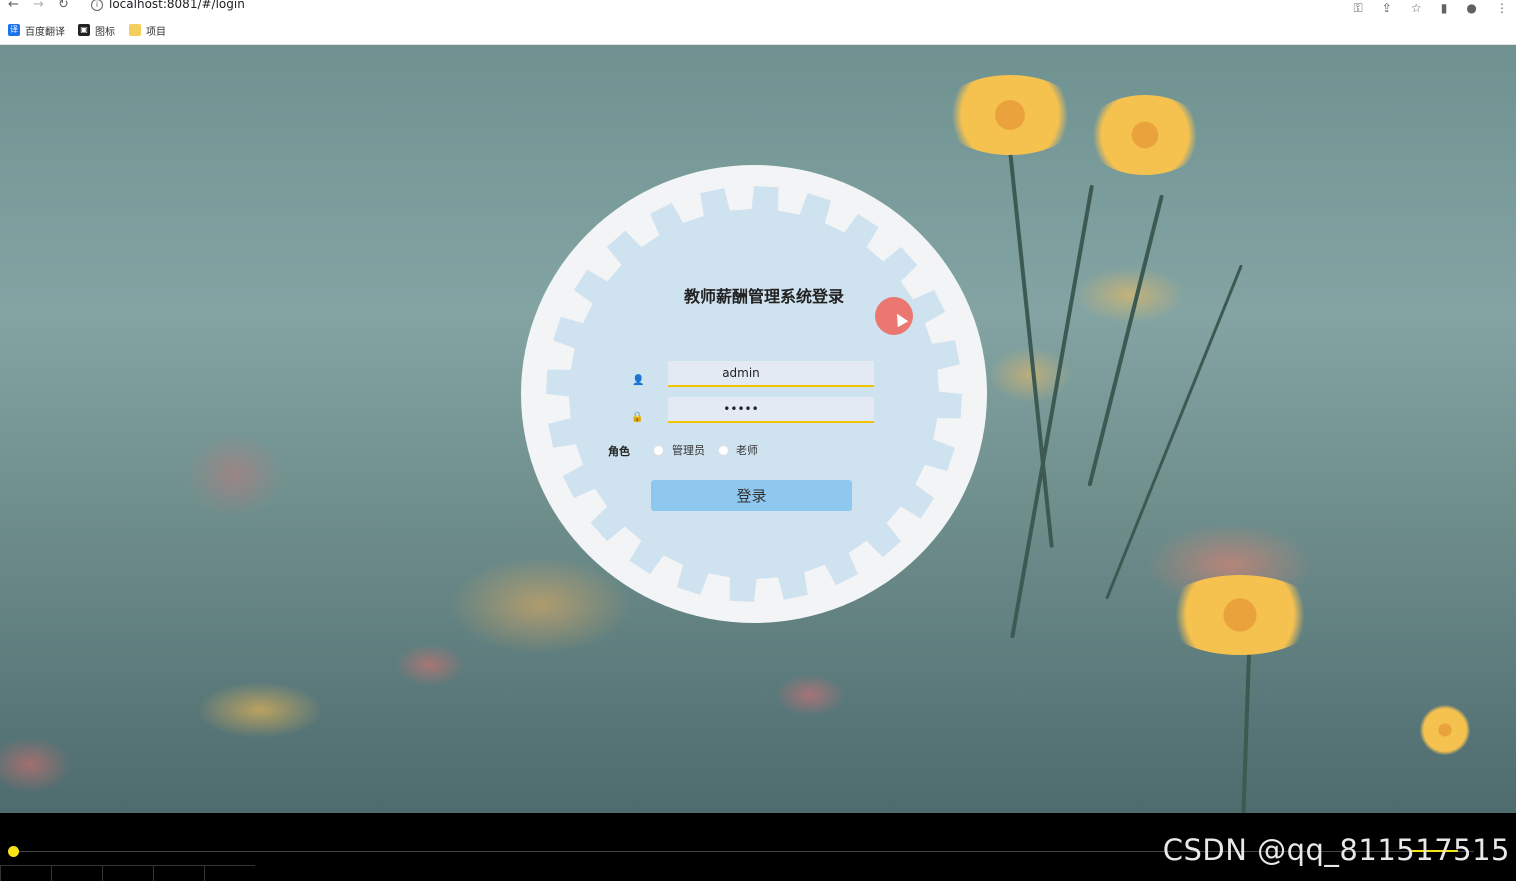 The image size is (1516, 881). Describe the element at coordinates (13, 851) in the screenshot. I see `video-progress-knob` at that location.